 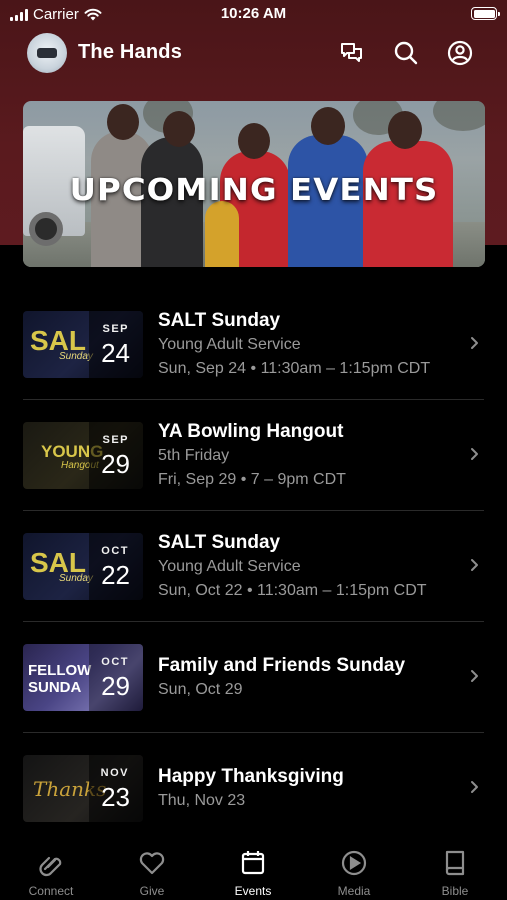 I want to click on tab-bar: Connect Give Events Media Bible, so click(x=253, y=869).